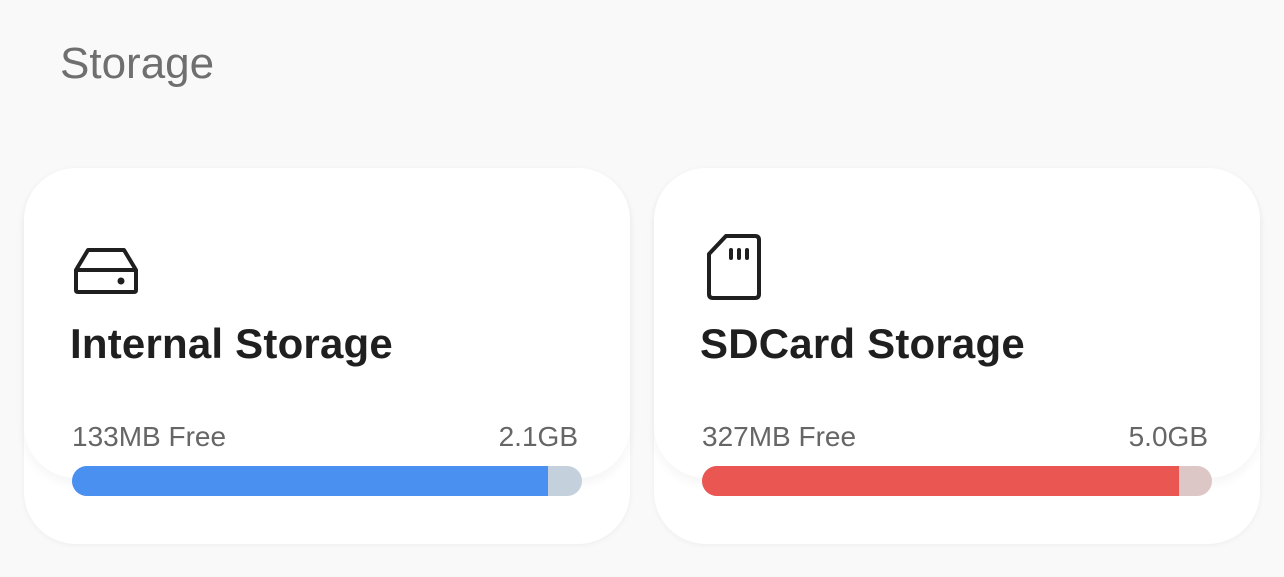 The height and width of the screenshot is (577, 1284). I want to click on hard-drive-icon, so click(106, 268).